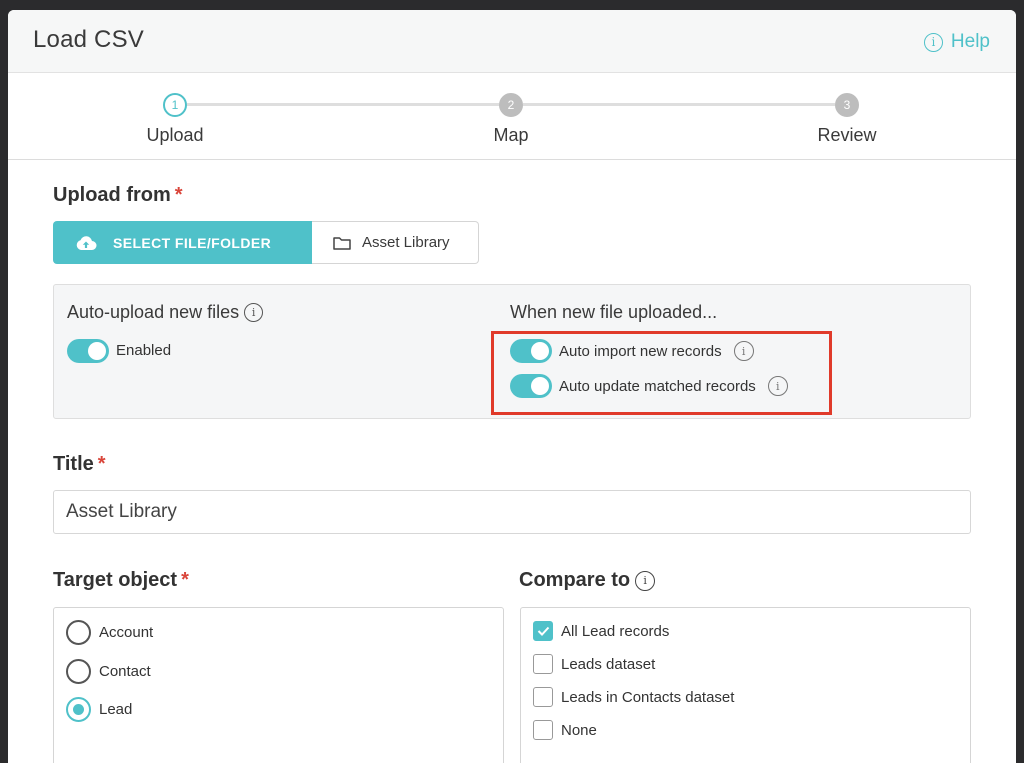 This screenshot has height=763, width=1024. I want to click on target-object-label: Target object *, so click(121, 580).